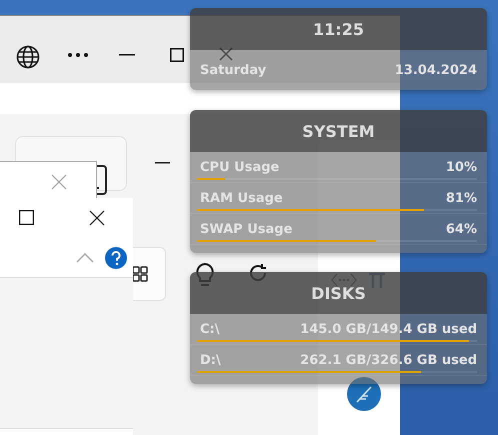 This screenshot has width=498, height=435. Describe the element at coordinates (205, 275) in the screenshot. I see `lightbulb-icon` at that location.